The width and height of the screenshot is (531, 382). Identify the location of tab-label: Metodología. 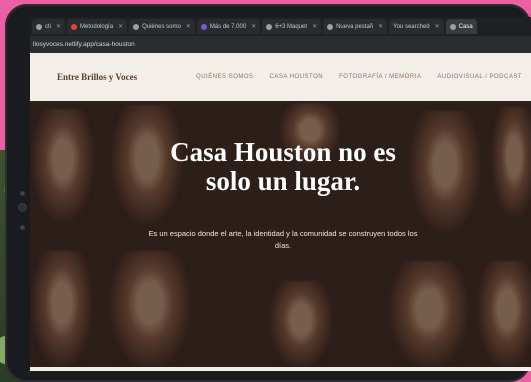
(97, 26).